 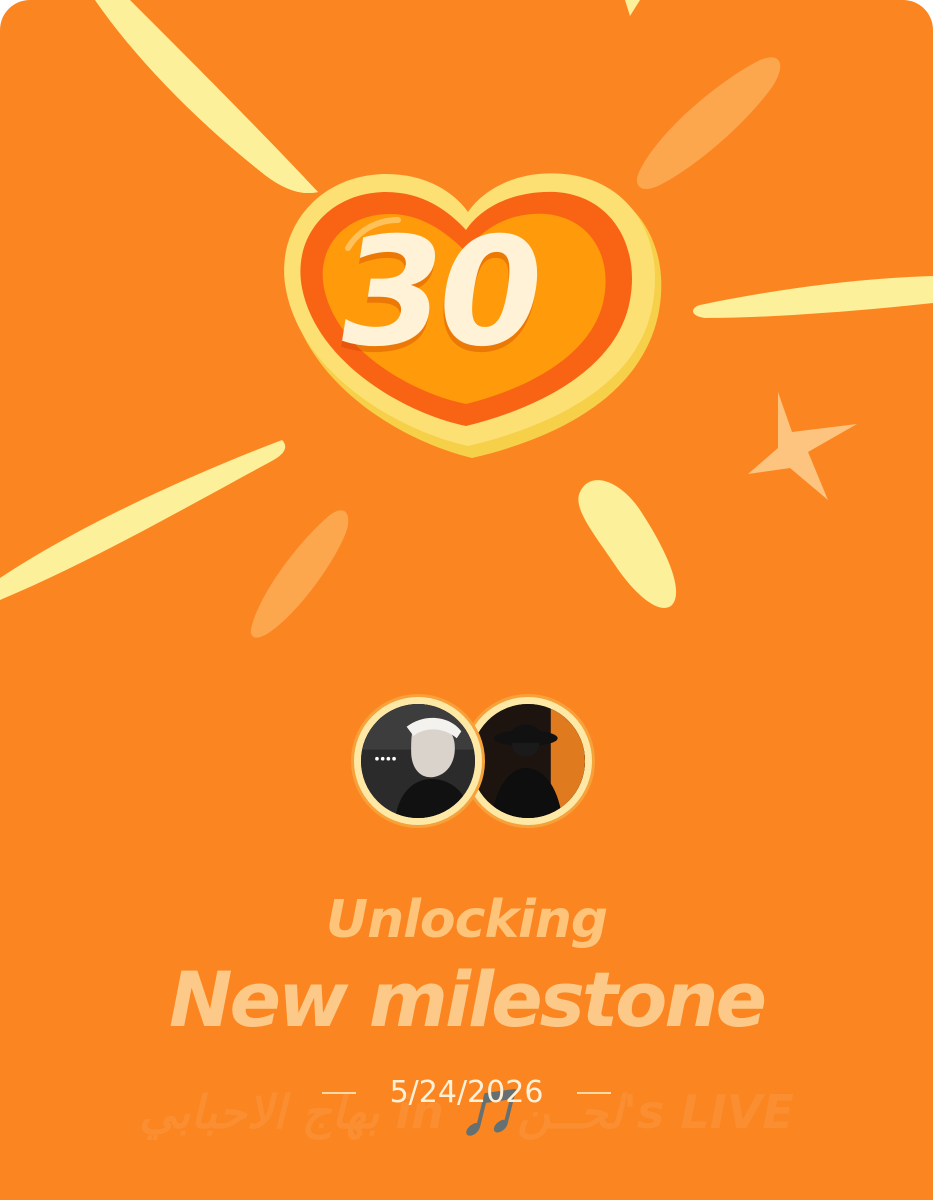 I want to click on date-row: 5/24/2026, so click(x=466, y=1092).